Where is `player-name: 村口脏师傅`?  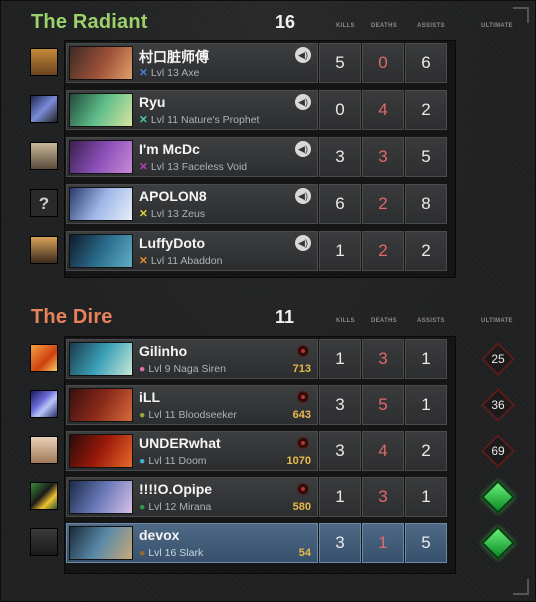
player-name: 村口脏师傅 is located at coordinates (174, 57).